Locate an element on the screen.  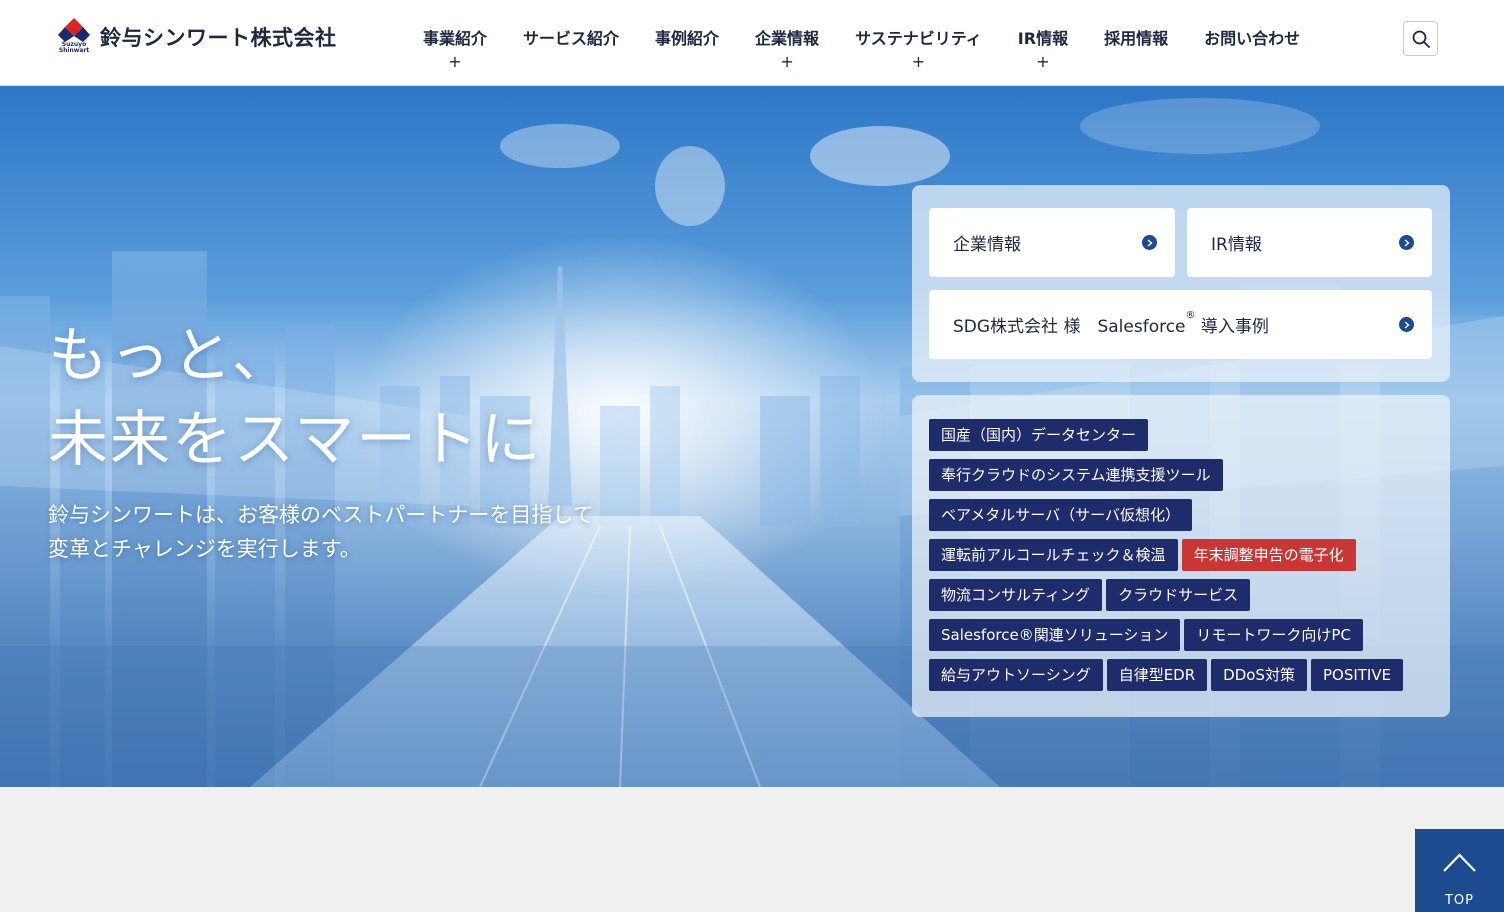
nav-item-label: サステナビリティ is located at coordinates (918, 38).